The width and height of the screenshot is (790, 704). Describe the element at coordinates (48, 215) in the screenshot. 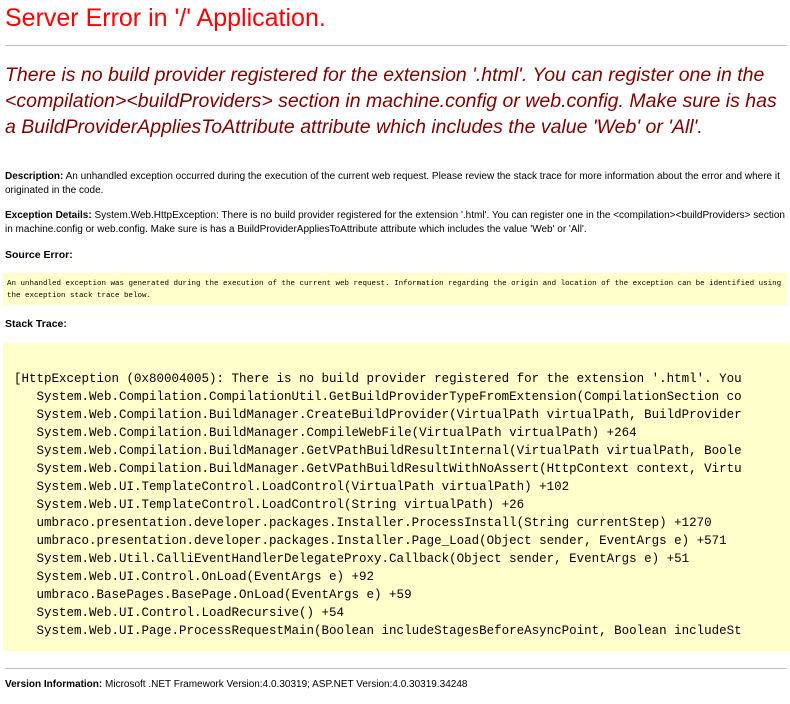

I see `exception-details-label: Exception Details:` at that location.